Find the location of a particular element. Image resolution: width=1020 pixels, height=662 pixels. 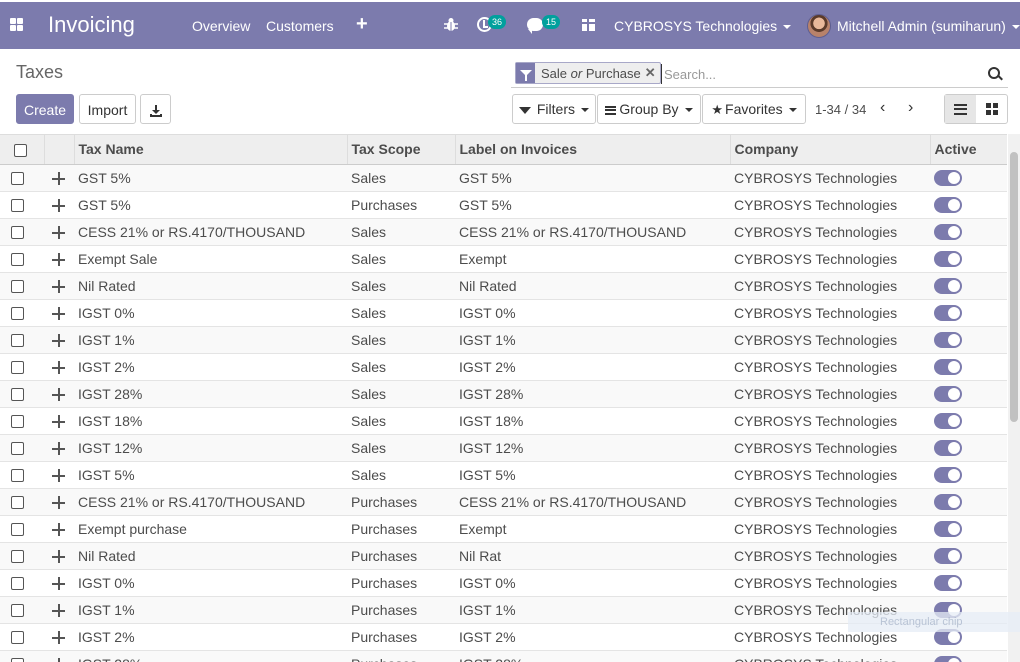

column-tax-scope: Tax Scope is located at coordinates (401, 150).